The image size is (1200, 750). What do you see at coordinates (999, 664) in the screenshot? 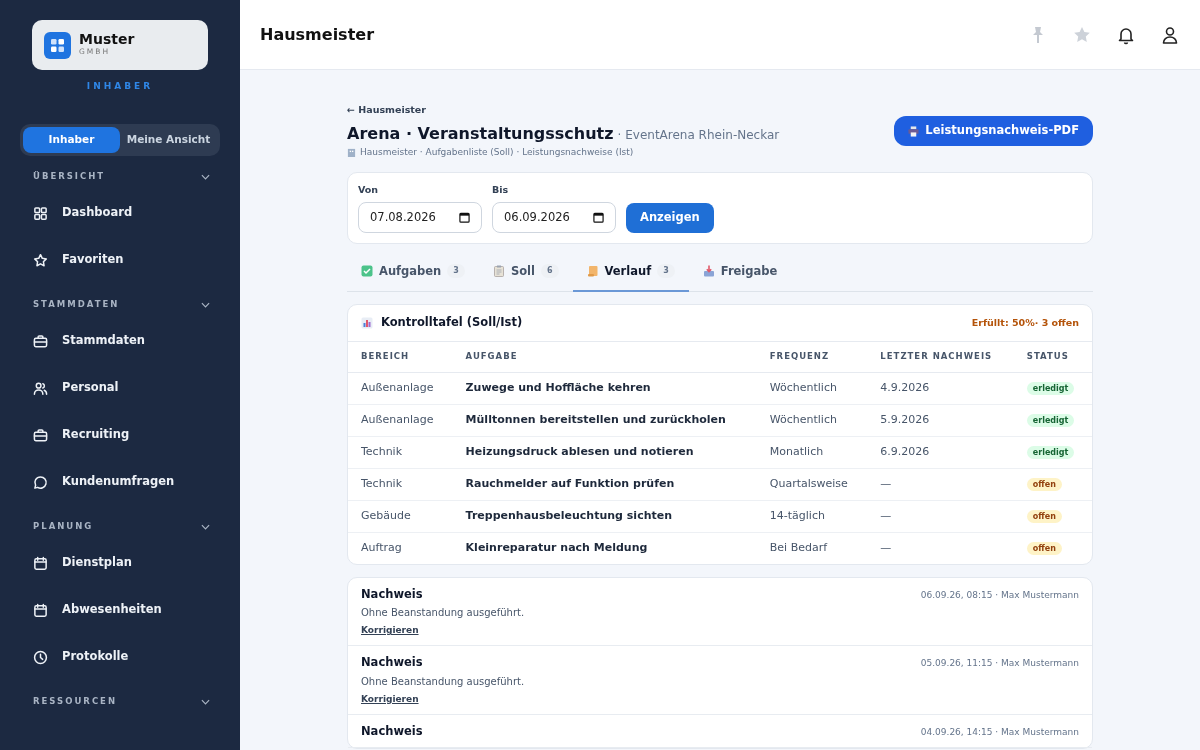
I see `entry-meta: 05.09.26, 11:15 · Max Mustermann` at bounding box center [999, 664].